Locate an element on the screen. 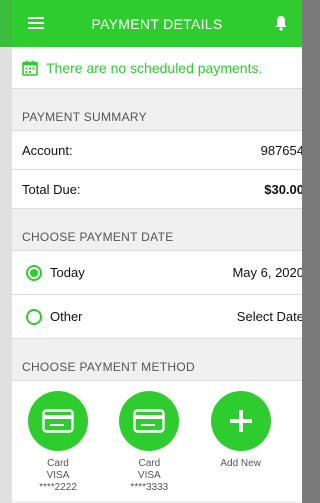 The width and height of the screenshot is (320, 503). bell-icon is located at coordinates (281, 23).